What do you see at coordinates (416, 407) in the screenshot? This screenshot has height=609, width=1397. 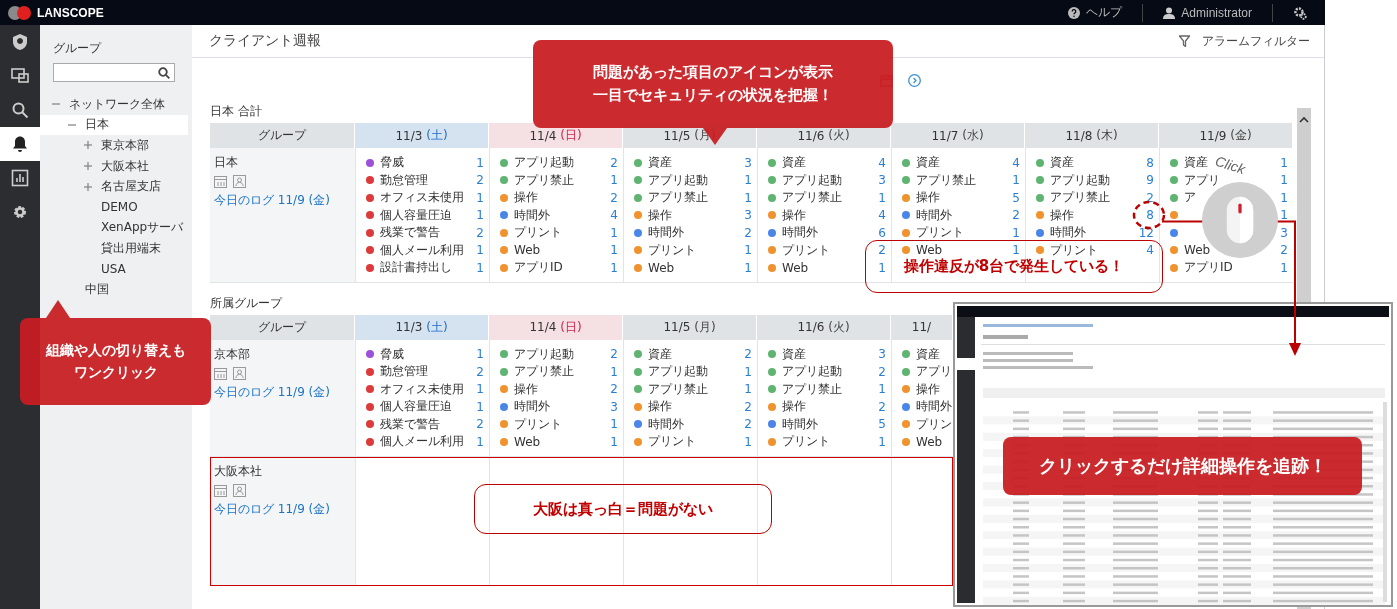 I see `alarm-label: 個人容量圧迫` at bounding box center [416, 407].